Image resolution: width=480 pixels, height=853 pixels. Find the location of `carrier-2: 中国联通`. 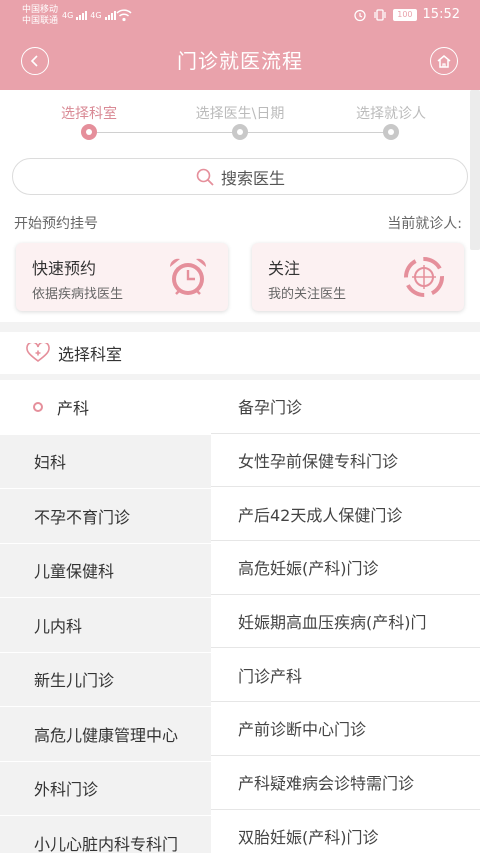

carrier-2: 中国联通 is located at coordinates (40, 21).